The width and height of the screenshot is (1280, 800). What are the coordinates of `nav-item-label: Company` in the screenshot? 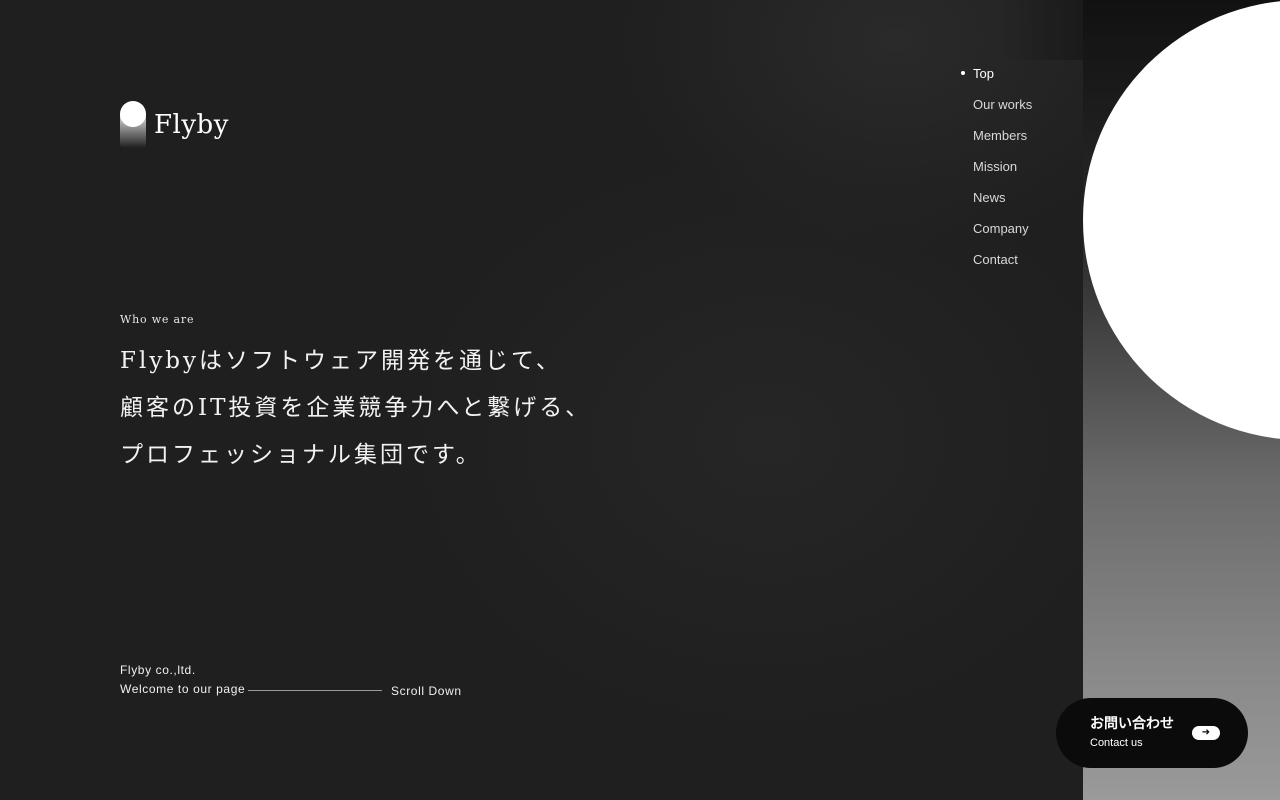 It's located at (1001, 228).